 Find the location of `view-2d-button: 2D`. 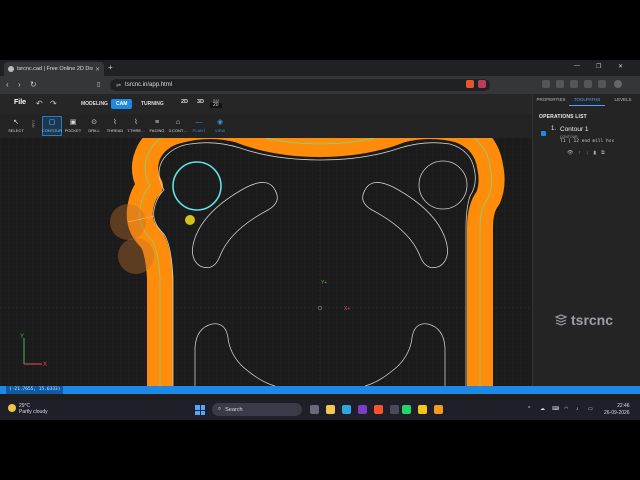

view-2d-button: 2D is located at coordinates (184, 102).